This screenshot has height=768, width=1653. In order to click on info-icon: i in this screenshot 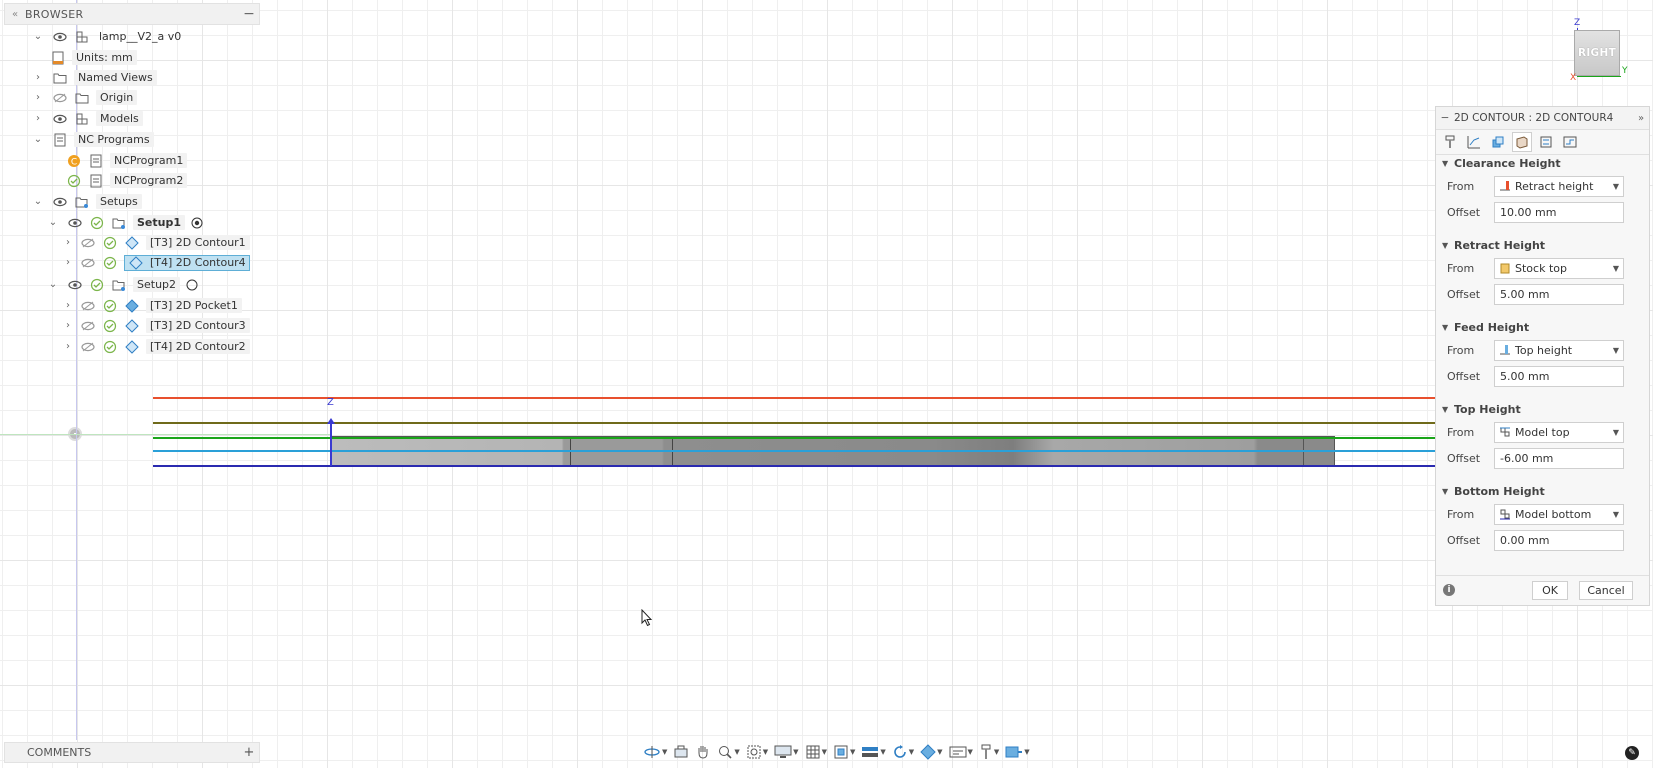, I will do `click(1449, 590)`.